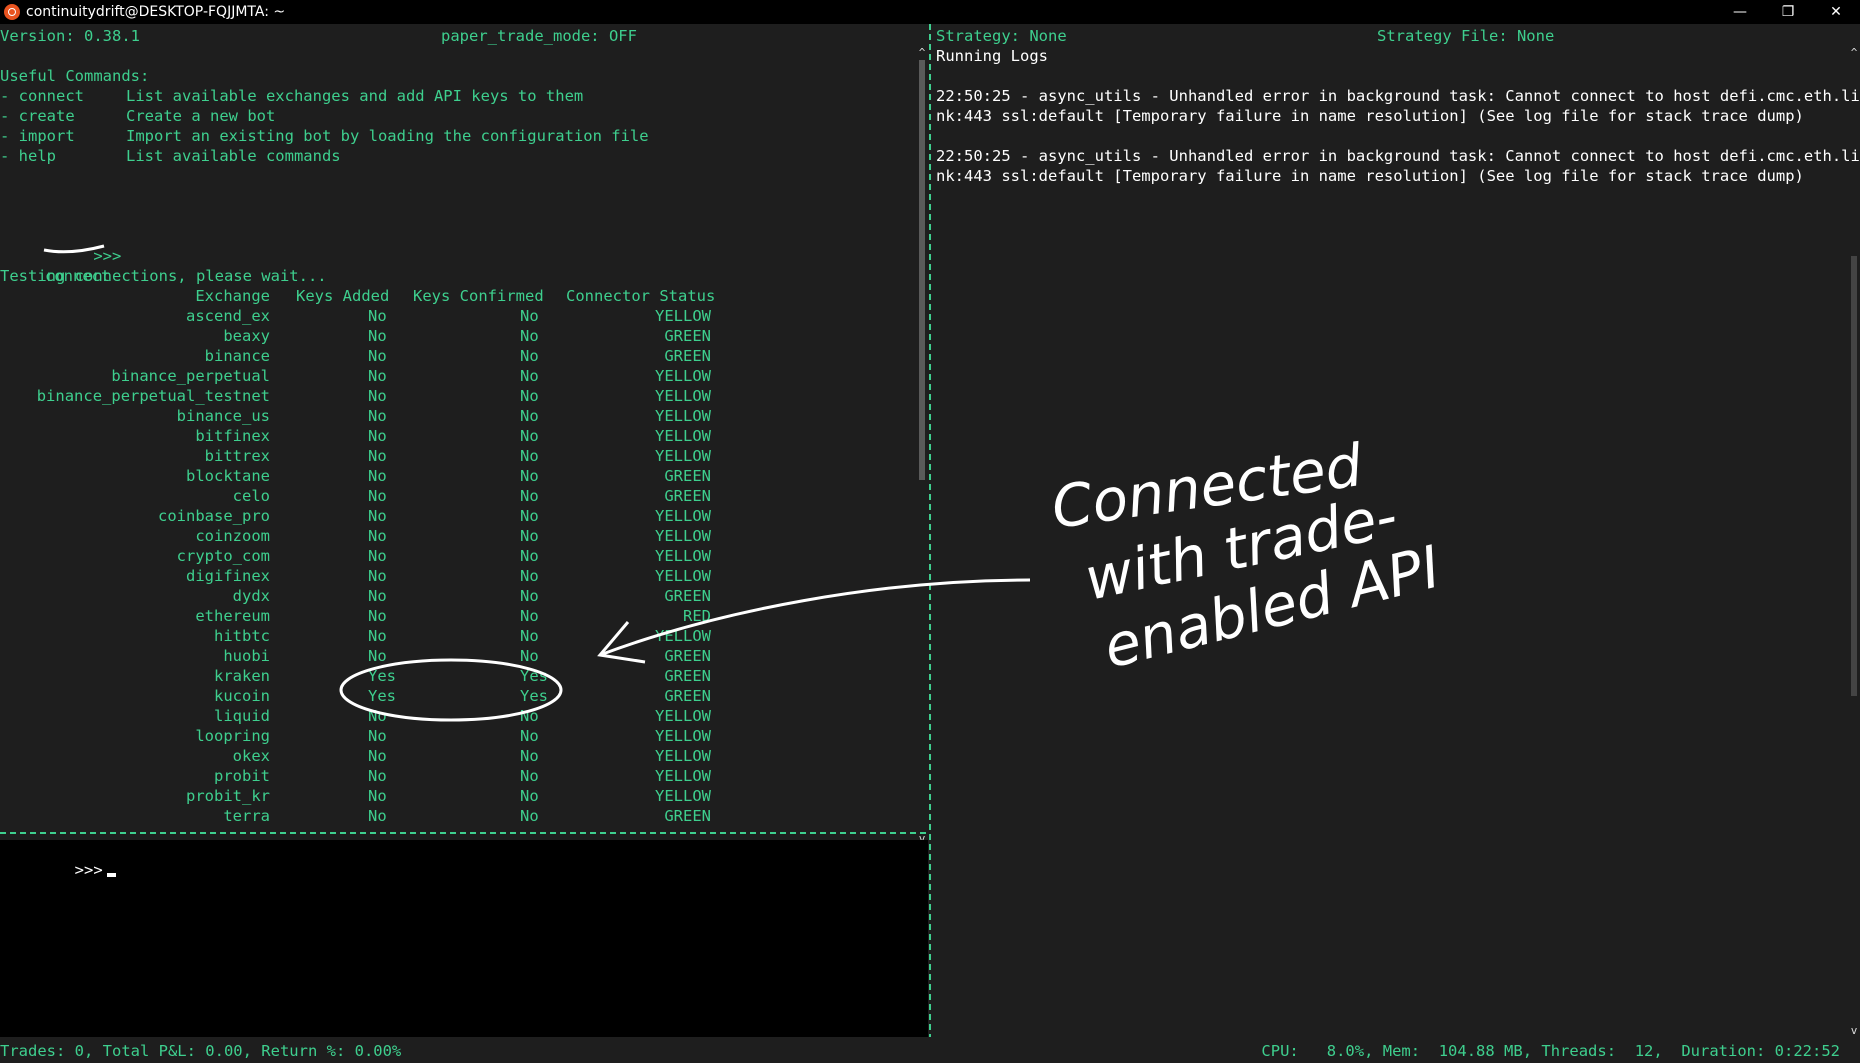 The height and width of the screenshot is (1063, 1860). Describe the element at coordinates (458, 616) in the screenshot. I see `table-row: ethereum No No RED` at that location.